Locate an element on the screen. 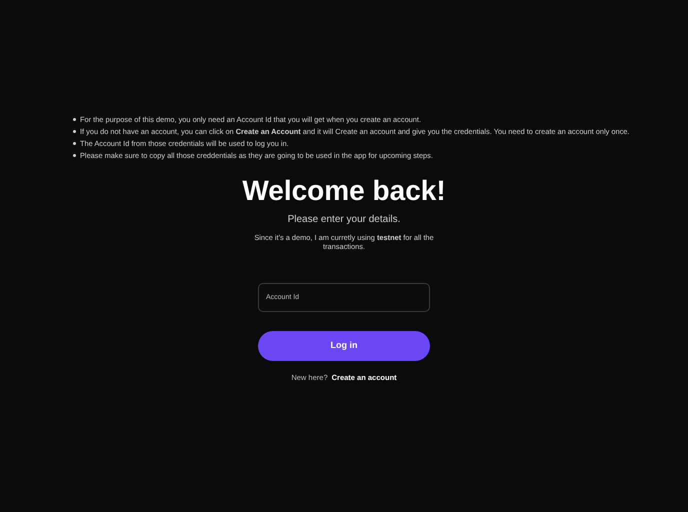 This screenshot has height=512, width=688. welcome-heading: Welcome back! is located at coordinates (344, 191).